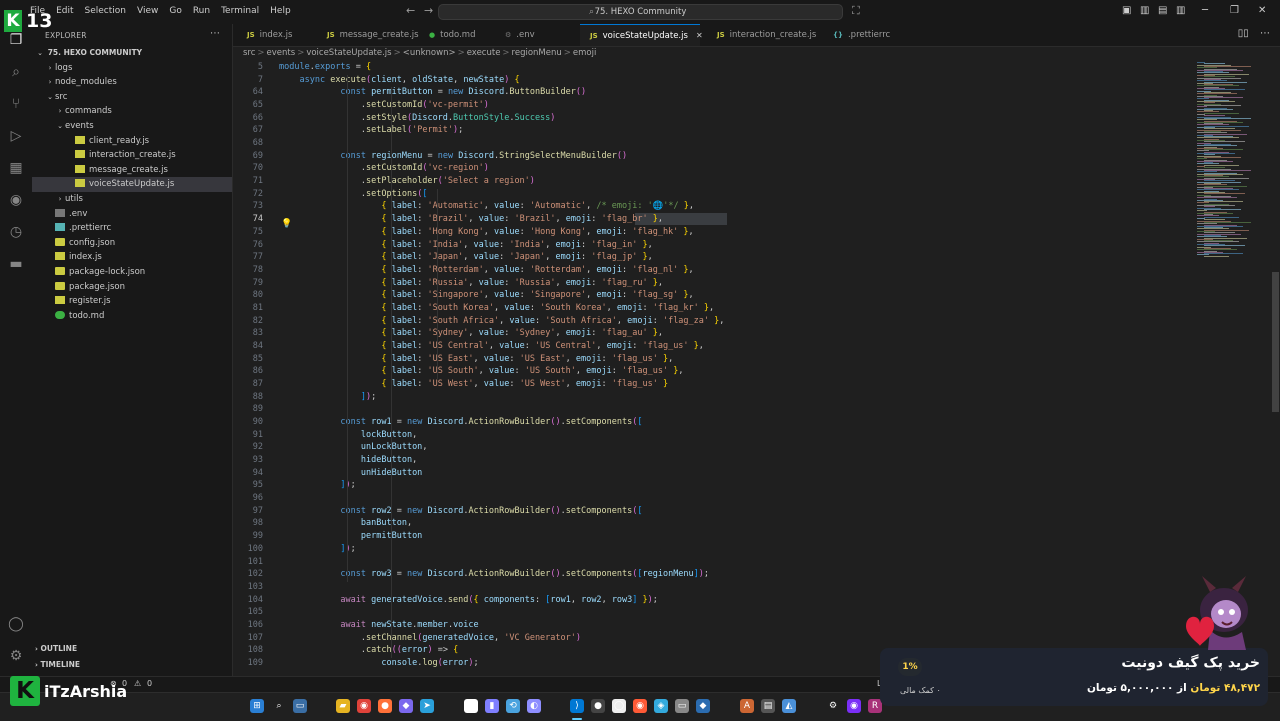  Describe the element at coordinates (384, 105) in the screenshot. I see `code-line: .setCustomId('vc-permit')` at that location.